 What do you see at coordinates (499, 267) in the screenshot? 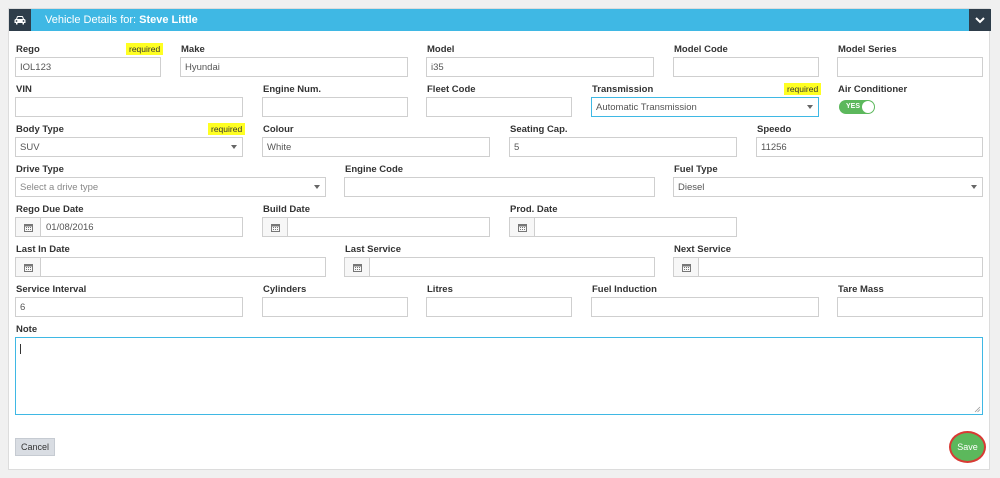
I see `last-service-input` at bounding box center [499, 267].